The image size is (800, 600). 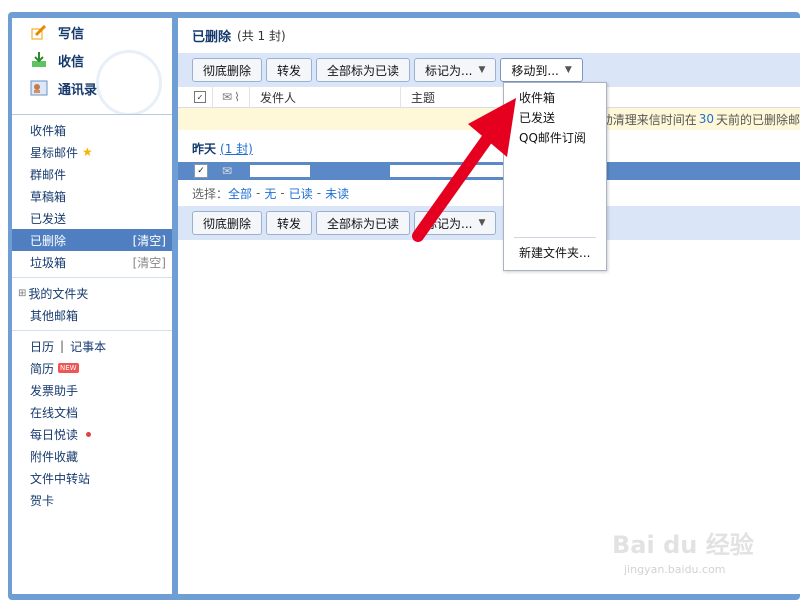 I want to click on notebook-link: 记事本, so click(x=88, y=346).